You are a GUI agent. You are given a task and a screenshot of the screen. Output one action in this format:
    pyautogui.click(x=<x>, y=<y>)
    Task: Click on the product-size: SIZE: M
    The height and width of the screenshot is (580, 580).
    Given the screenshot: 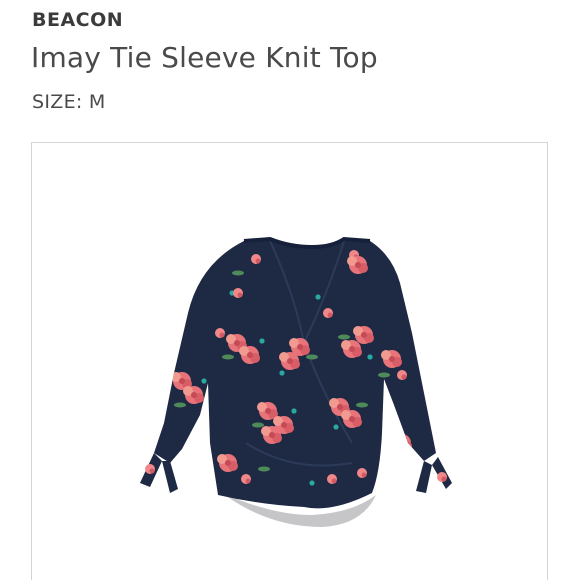 What is the action you would take?
    pyautogui.click(x=69, y=102)
    